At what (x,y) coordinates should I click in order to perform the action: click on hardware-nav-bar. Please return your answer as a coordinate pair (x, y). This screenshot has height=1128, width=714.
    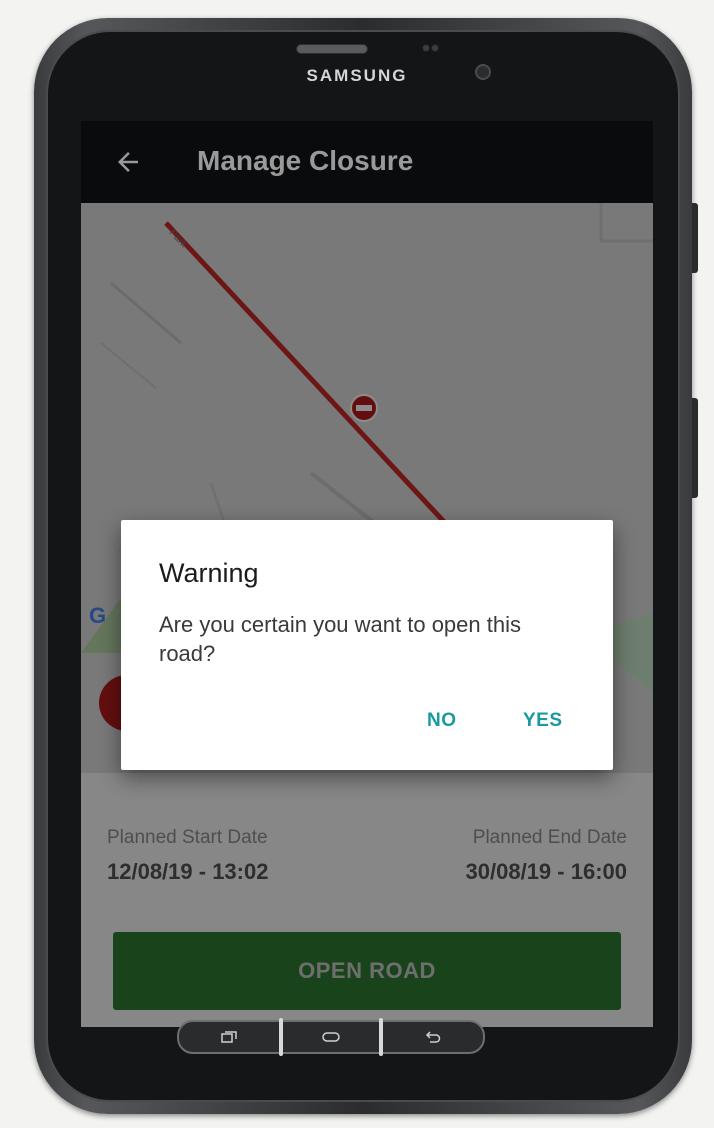
    Looking at the image, I should click on (331, 1037).